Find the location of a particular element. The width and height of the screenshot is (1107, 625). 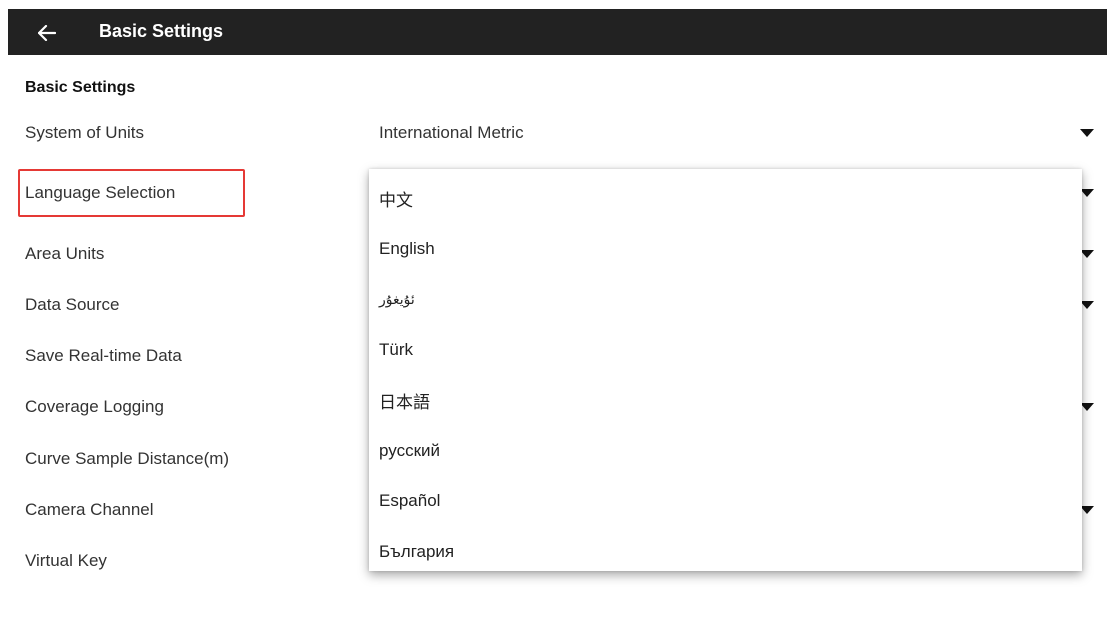

setting-label: Data Source is located at coordinates (72, 304).